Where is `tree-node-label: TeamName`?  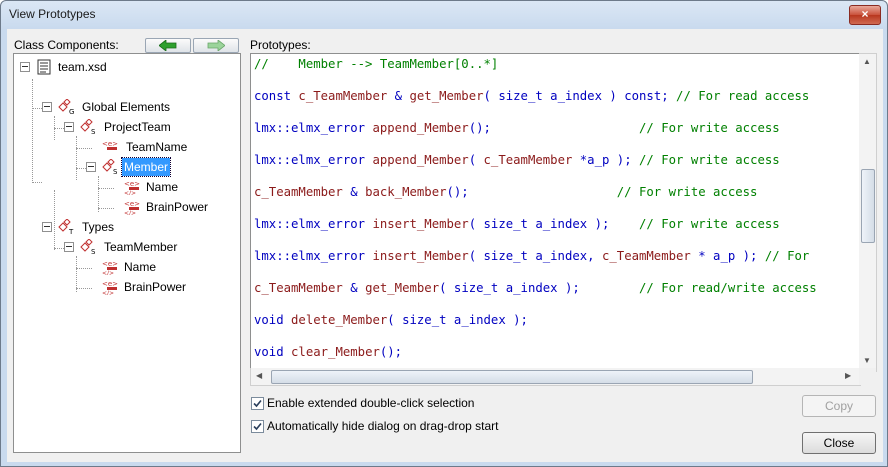
tree-node-label: TeamName is located at coordinates (157, 147).